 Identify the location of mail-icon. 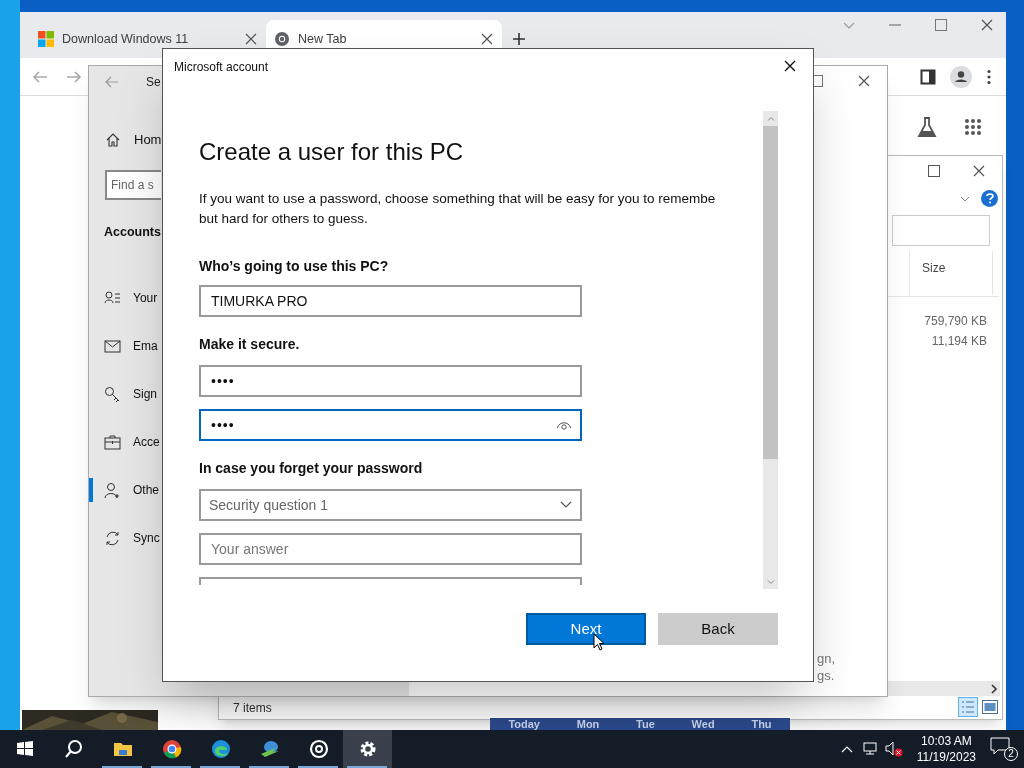
(112, 346).